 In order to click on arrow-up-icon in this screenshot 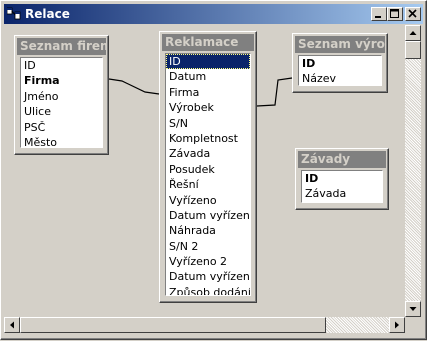, I will do `click(413, 33)`.